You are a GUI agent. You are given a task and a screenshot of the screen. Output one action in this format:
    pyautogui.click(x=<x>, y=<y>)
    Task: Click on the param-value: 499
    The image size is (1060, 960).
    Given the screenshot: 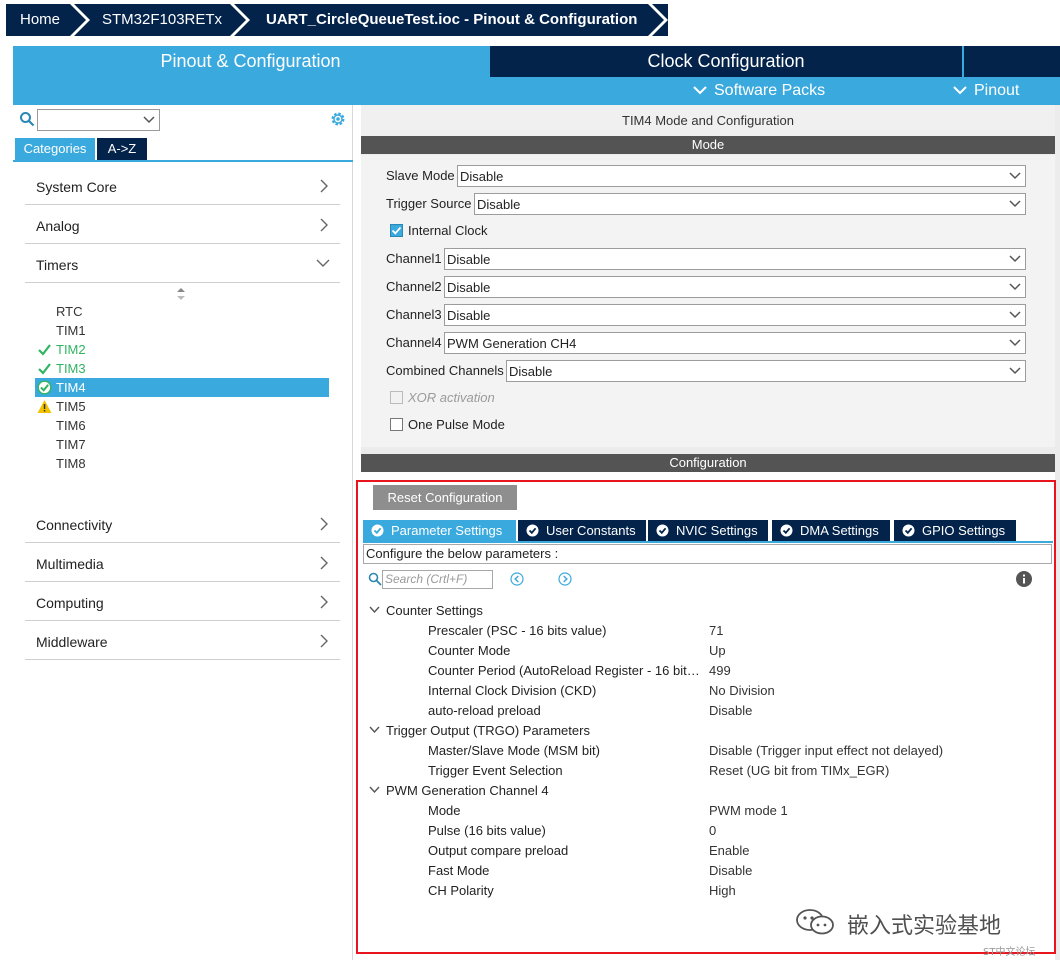 What is the action you would take?
    pyautogui.click(x=720, y=670)
    